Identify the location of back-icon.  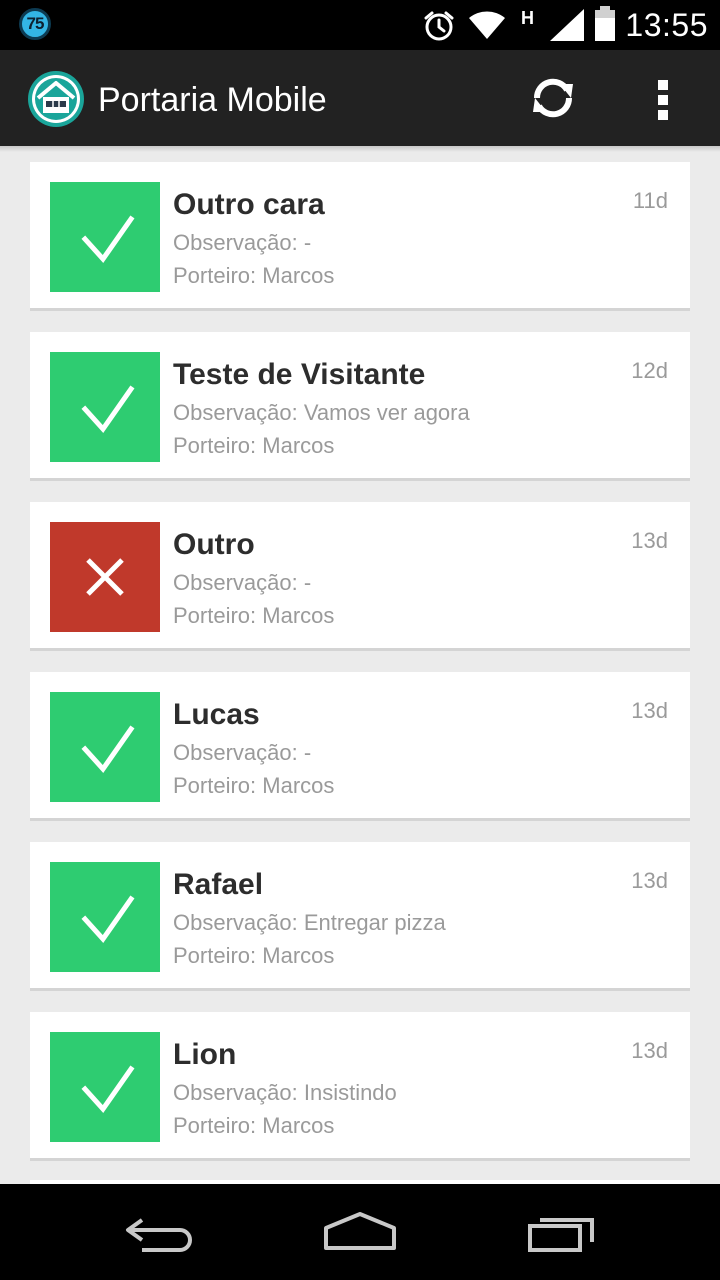
(160, 1232).